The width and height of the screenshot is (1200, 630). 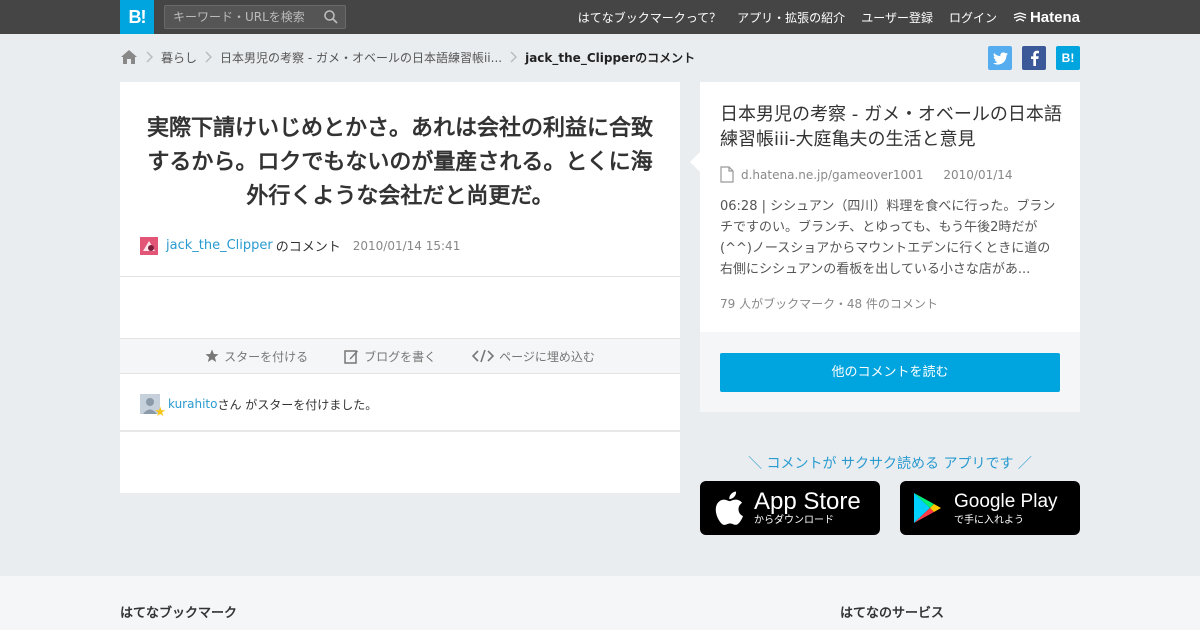 I want to click on code-icon, so click(x=483, y=356).